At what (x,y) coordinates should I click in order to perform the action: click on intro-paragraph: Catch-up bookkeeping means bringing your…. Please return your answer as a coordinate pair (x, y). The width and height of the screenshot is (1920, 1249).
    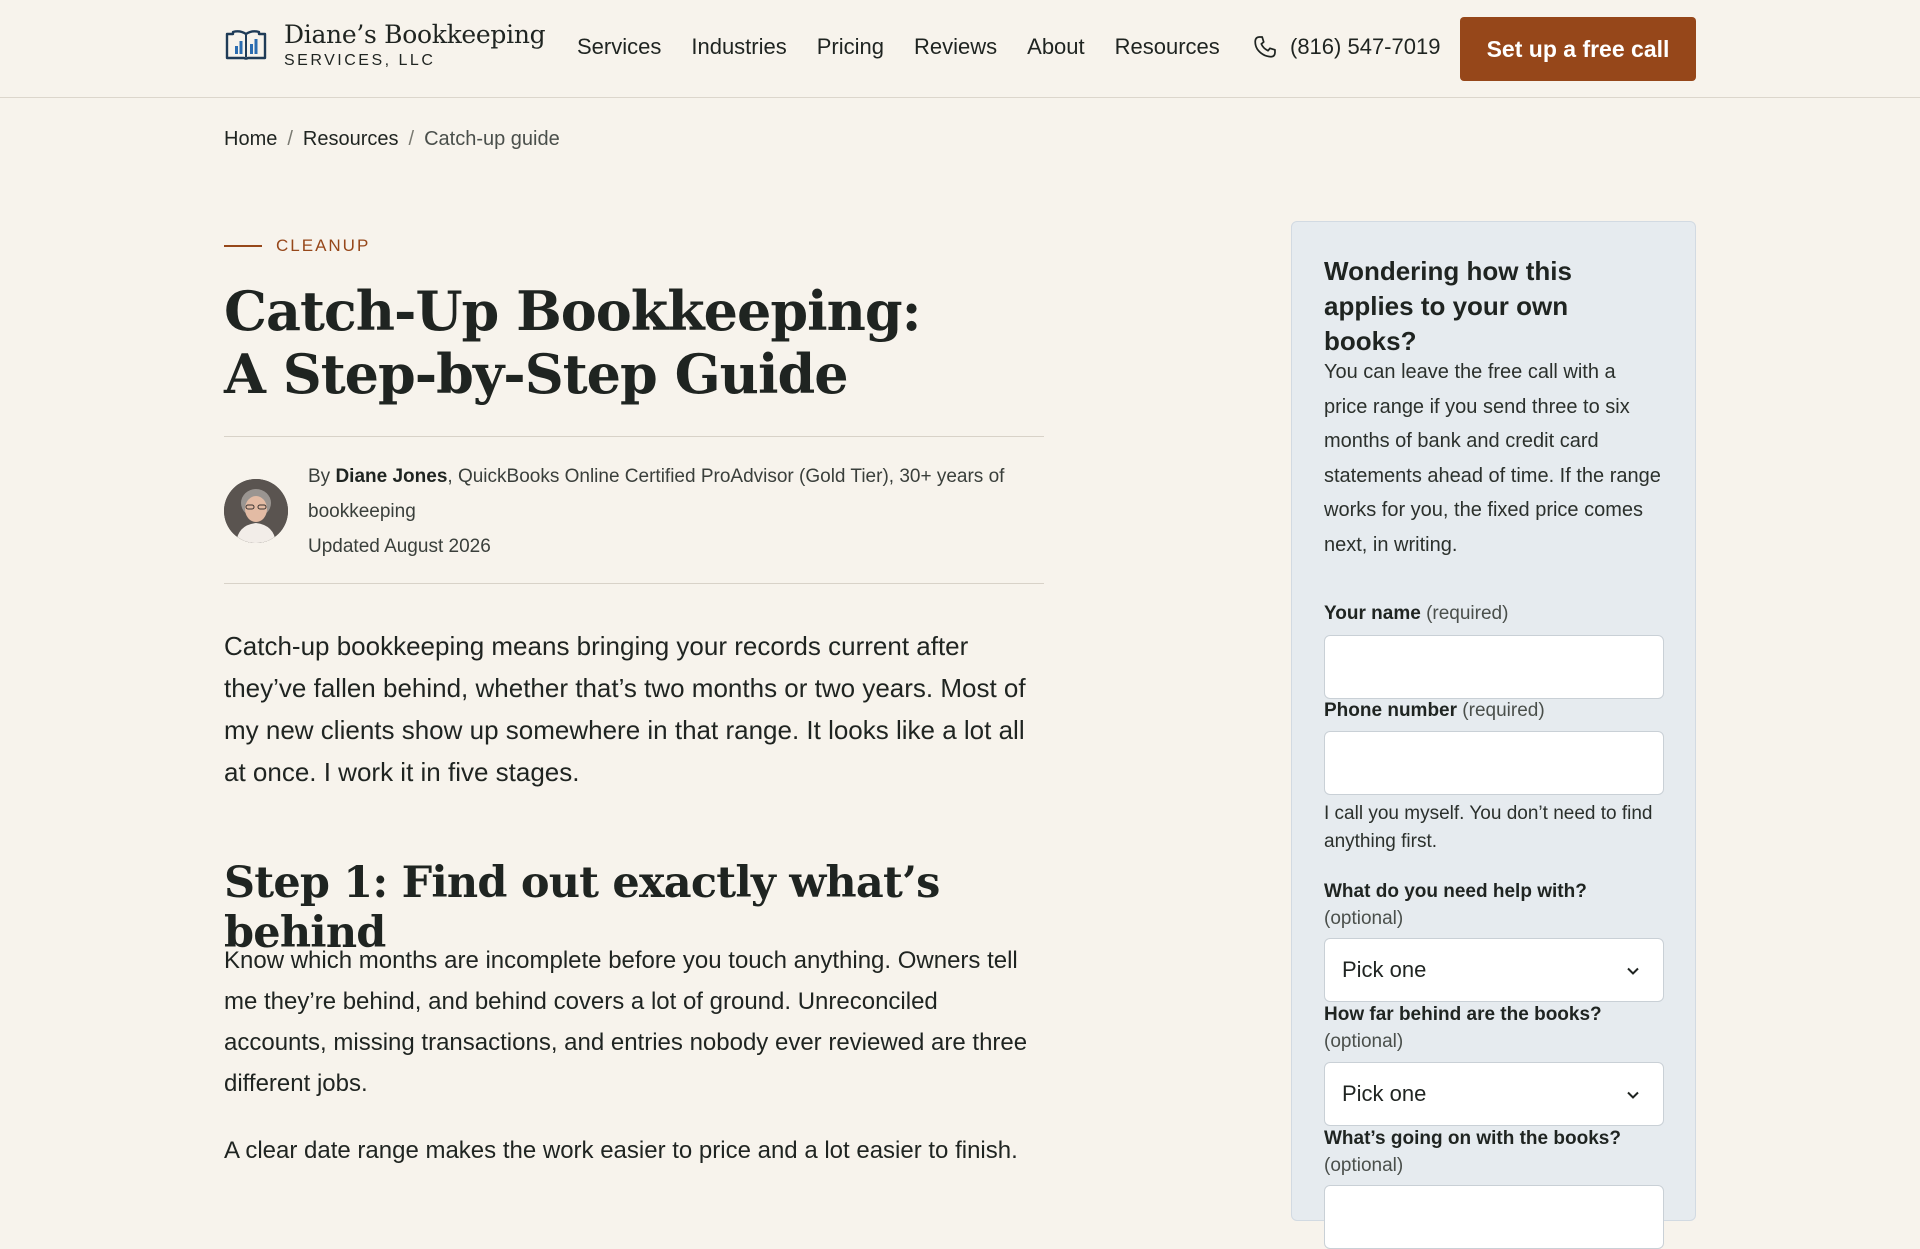
    Looking at the image, I should click on (625, 709).